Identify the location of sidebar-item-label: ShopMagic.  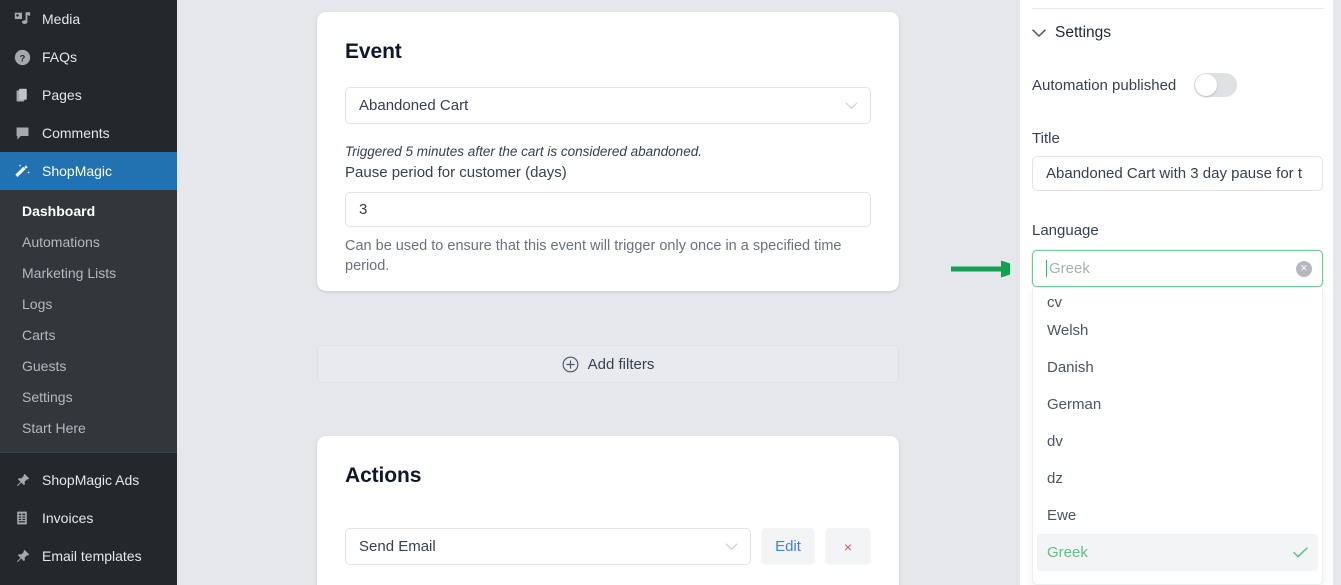
(77, 171).